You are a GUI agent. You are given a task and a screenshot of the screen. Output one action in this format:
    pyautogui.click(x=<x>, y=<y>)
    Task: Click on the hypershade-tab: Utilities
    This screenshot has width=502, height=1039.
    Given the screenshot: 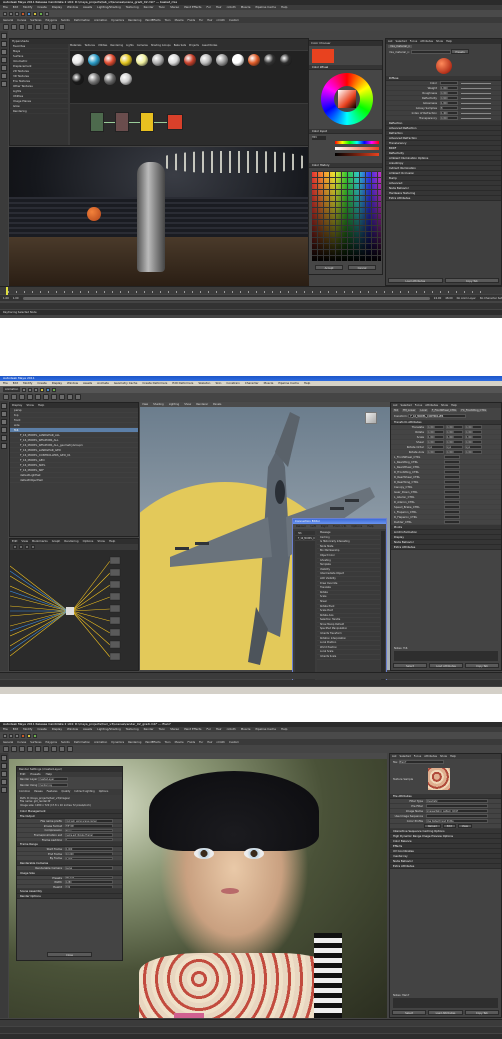 What is the action you would take?
    pyautogui.click(x=102, y=45)
    